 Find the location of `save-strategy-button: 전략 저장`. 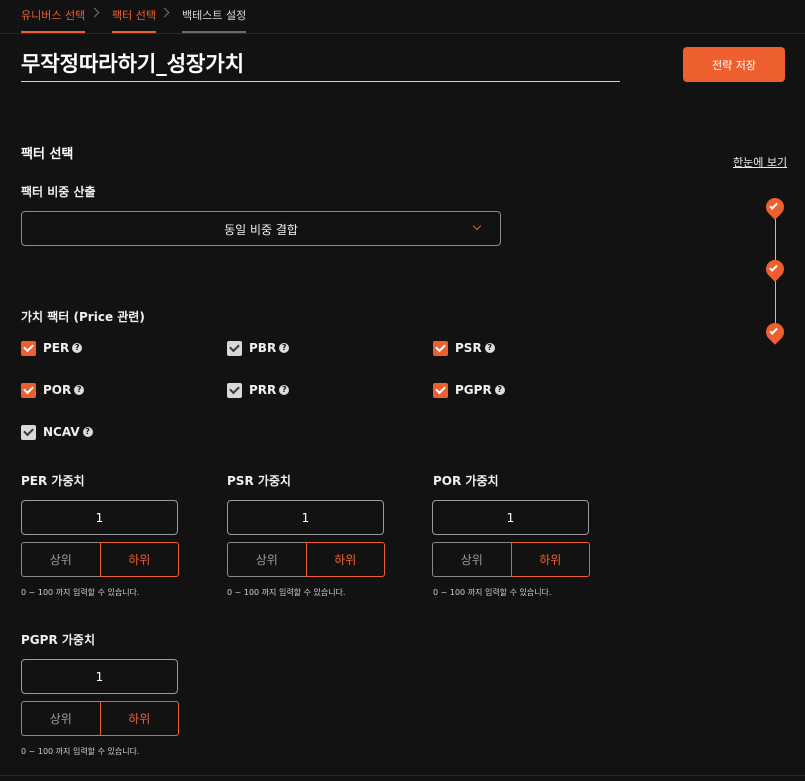

save-strategy-button: 전략 저장 is located at coordinates (734, 64).